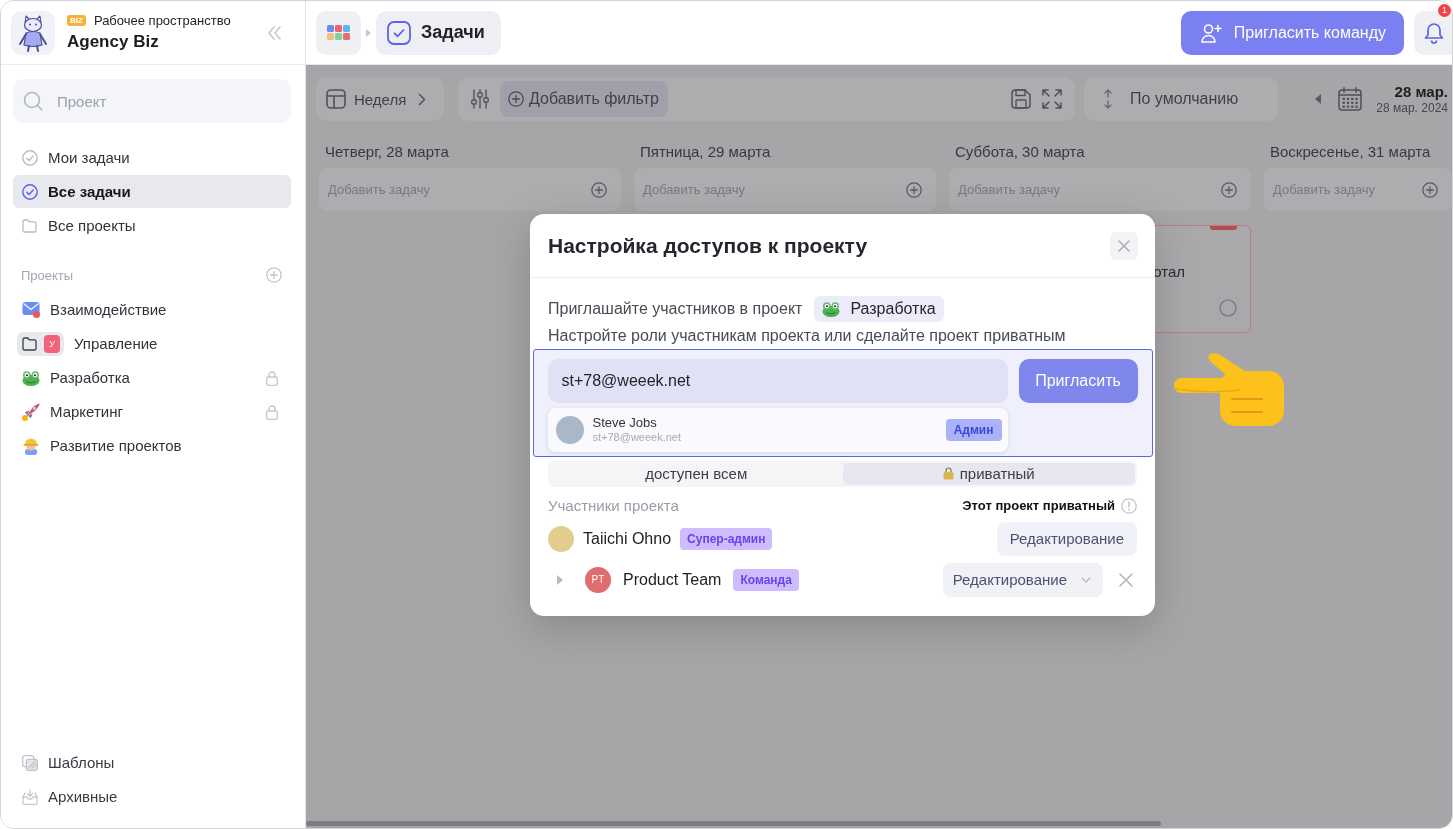  I want to click on check-square-icon, so click(399, 32).